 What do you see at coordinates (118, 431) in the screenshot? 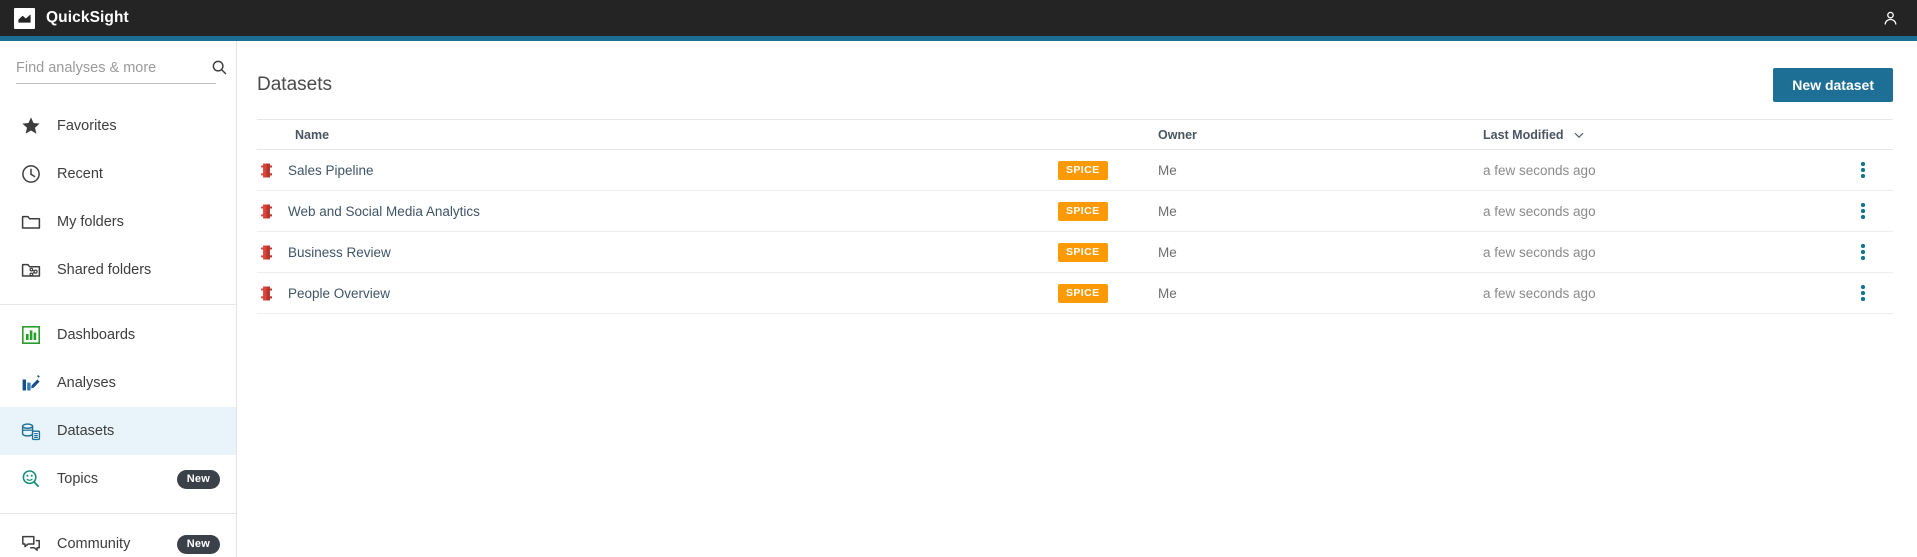
I see `sidebar-item-datasets: Datasets` at bounding box center [118, 431].